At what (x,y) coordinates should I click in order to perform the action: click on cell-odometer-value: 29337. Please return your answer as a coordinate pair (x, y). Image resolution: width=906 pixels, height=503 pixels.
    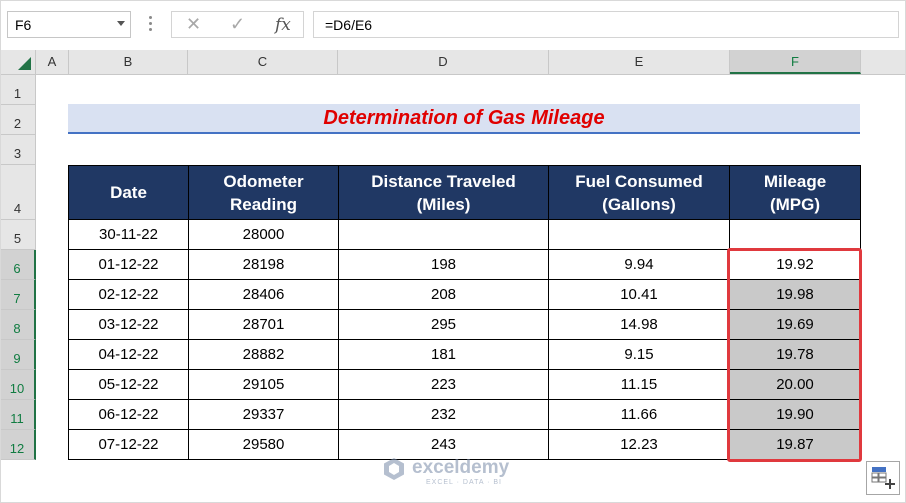
    Looking at the image, I should click on (263, 414).